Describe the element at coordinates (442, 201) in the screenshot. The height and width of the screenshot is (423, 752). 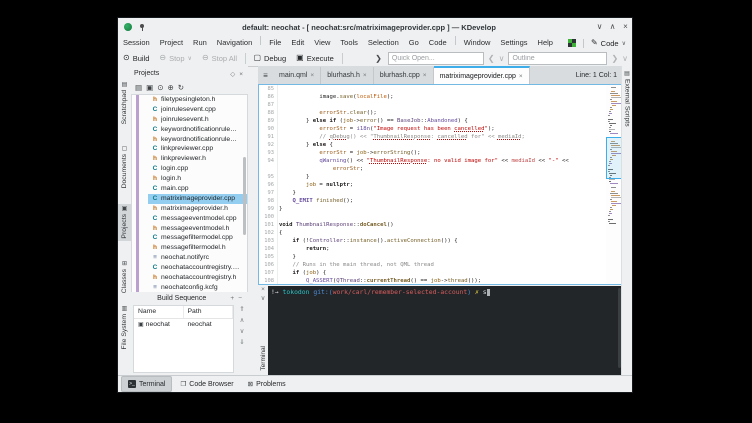
I see `code-line: Q_EMIT finished();` at that location.